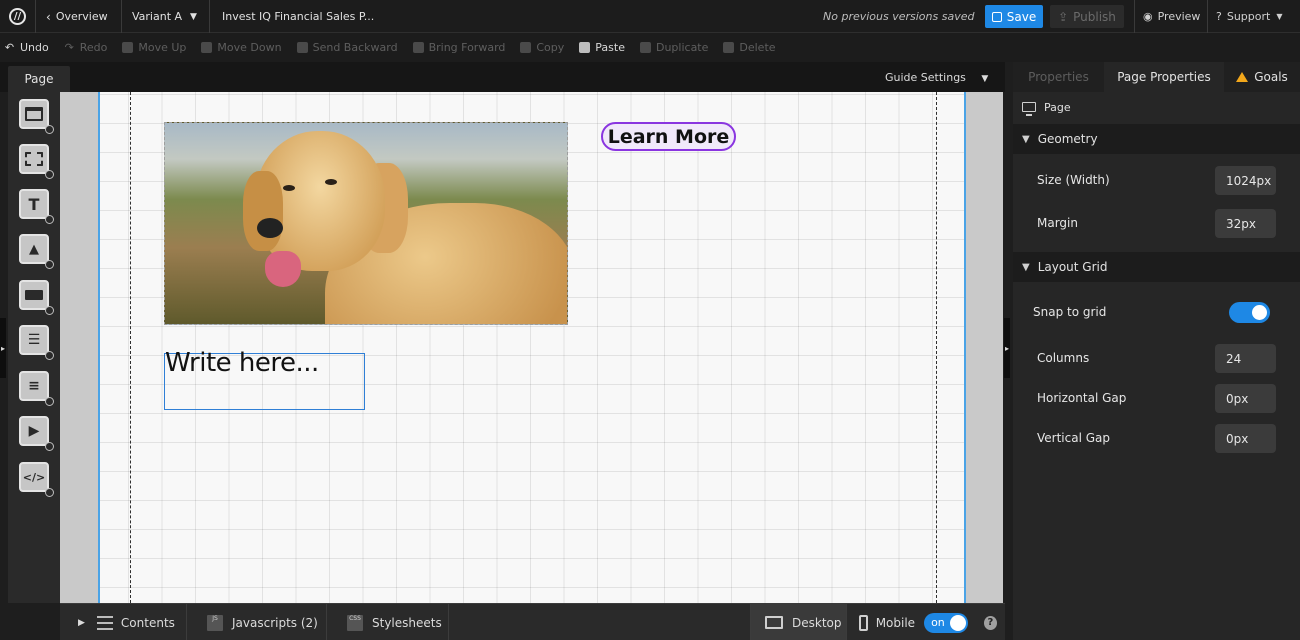 The image size is (1300, 640). What do you see at coordinates (863, 622) in the screenshot?
I see `mobile-icon` at bounding box center [863, 622].